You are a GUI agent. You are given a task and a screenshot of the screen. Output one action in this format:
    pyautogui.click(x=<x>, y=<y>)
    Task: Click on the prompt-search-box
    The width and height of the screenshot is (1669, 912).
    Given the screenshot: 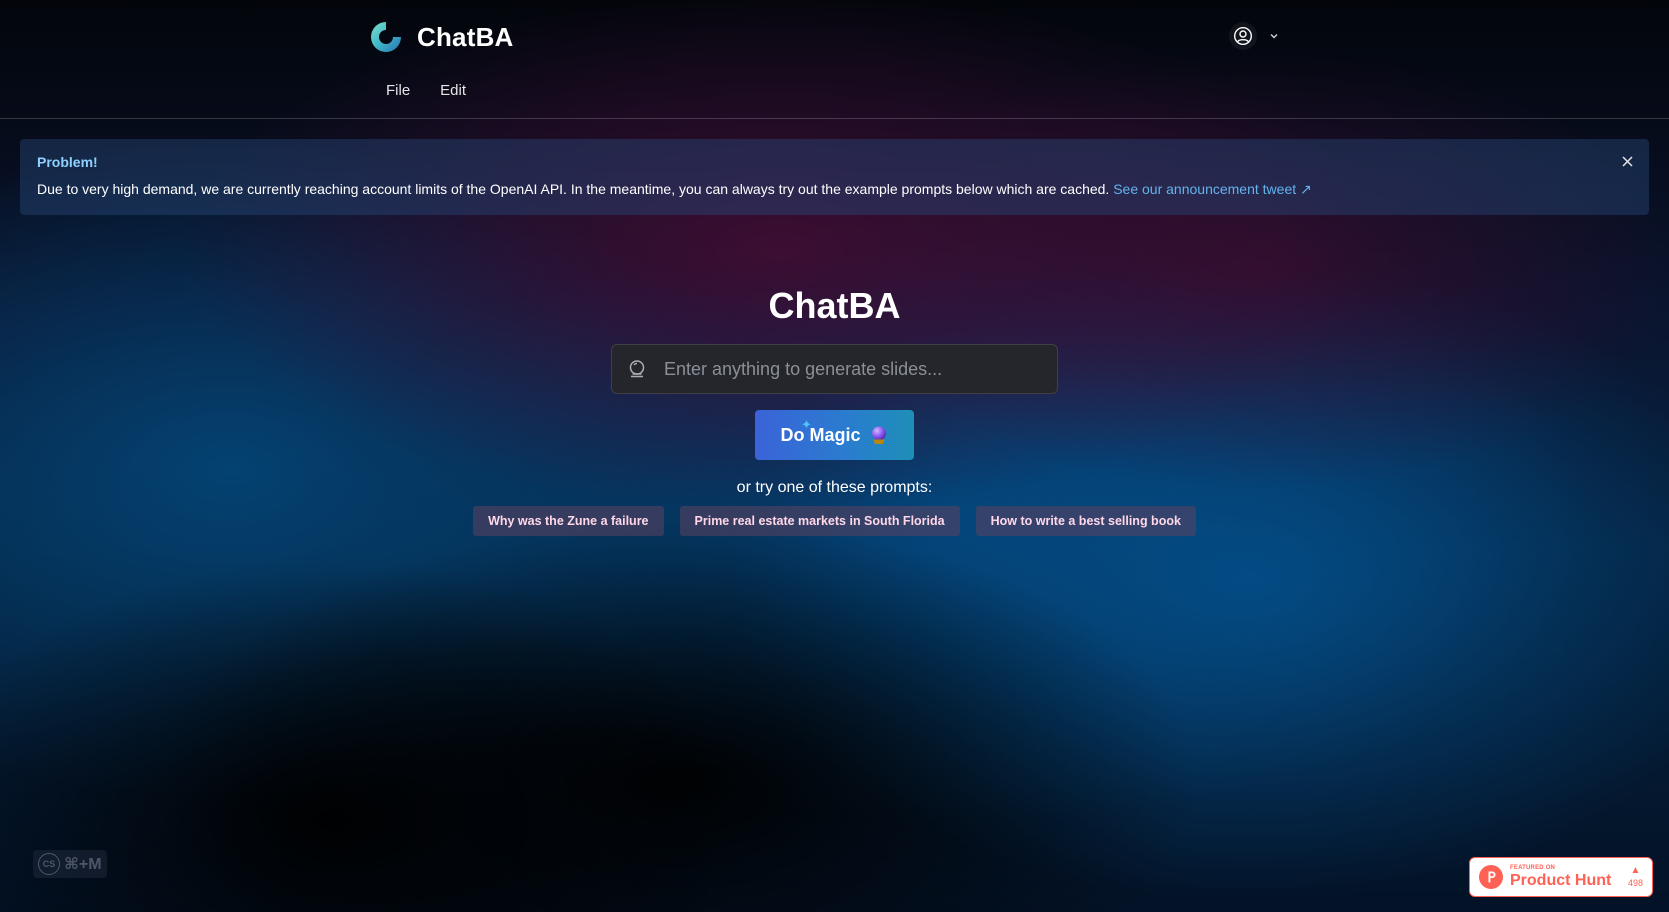 What is the action you would take?
    pyautogui.click(x=834, y=369)
    